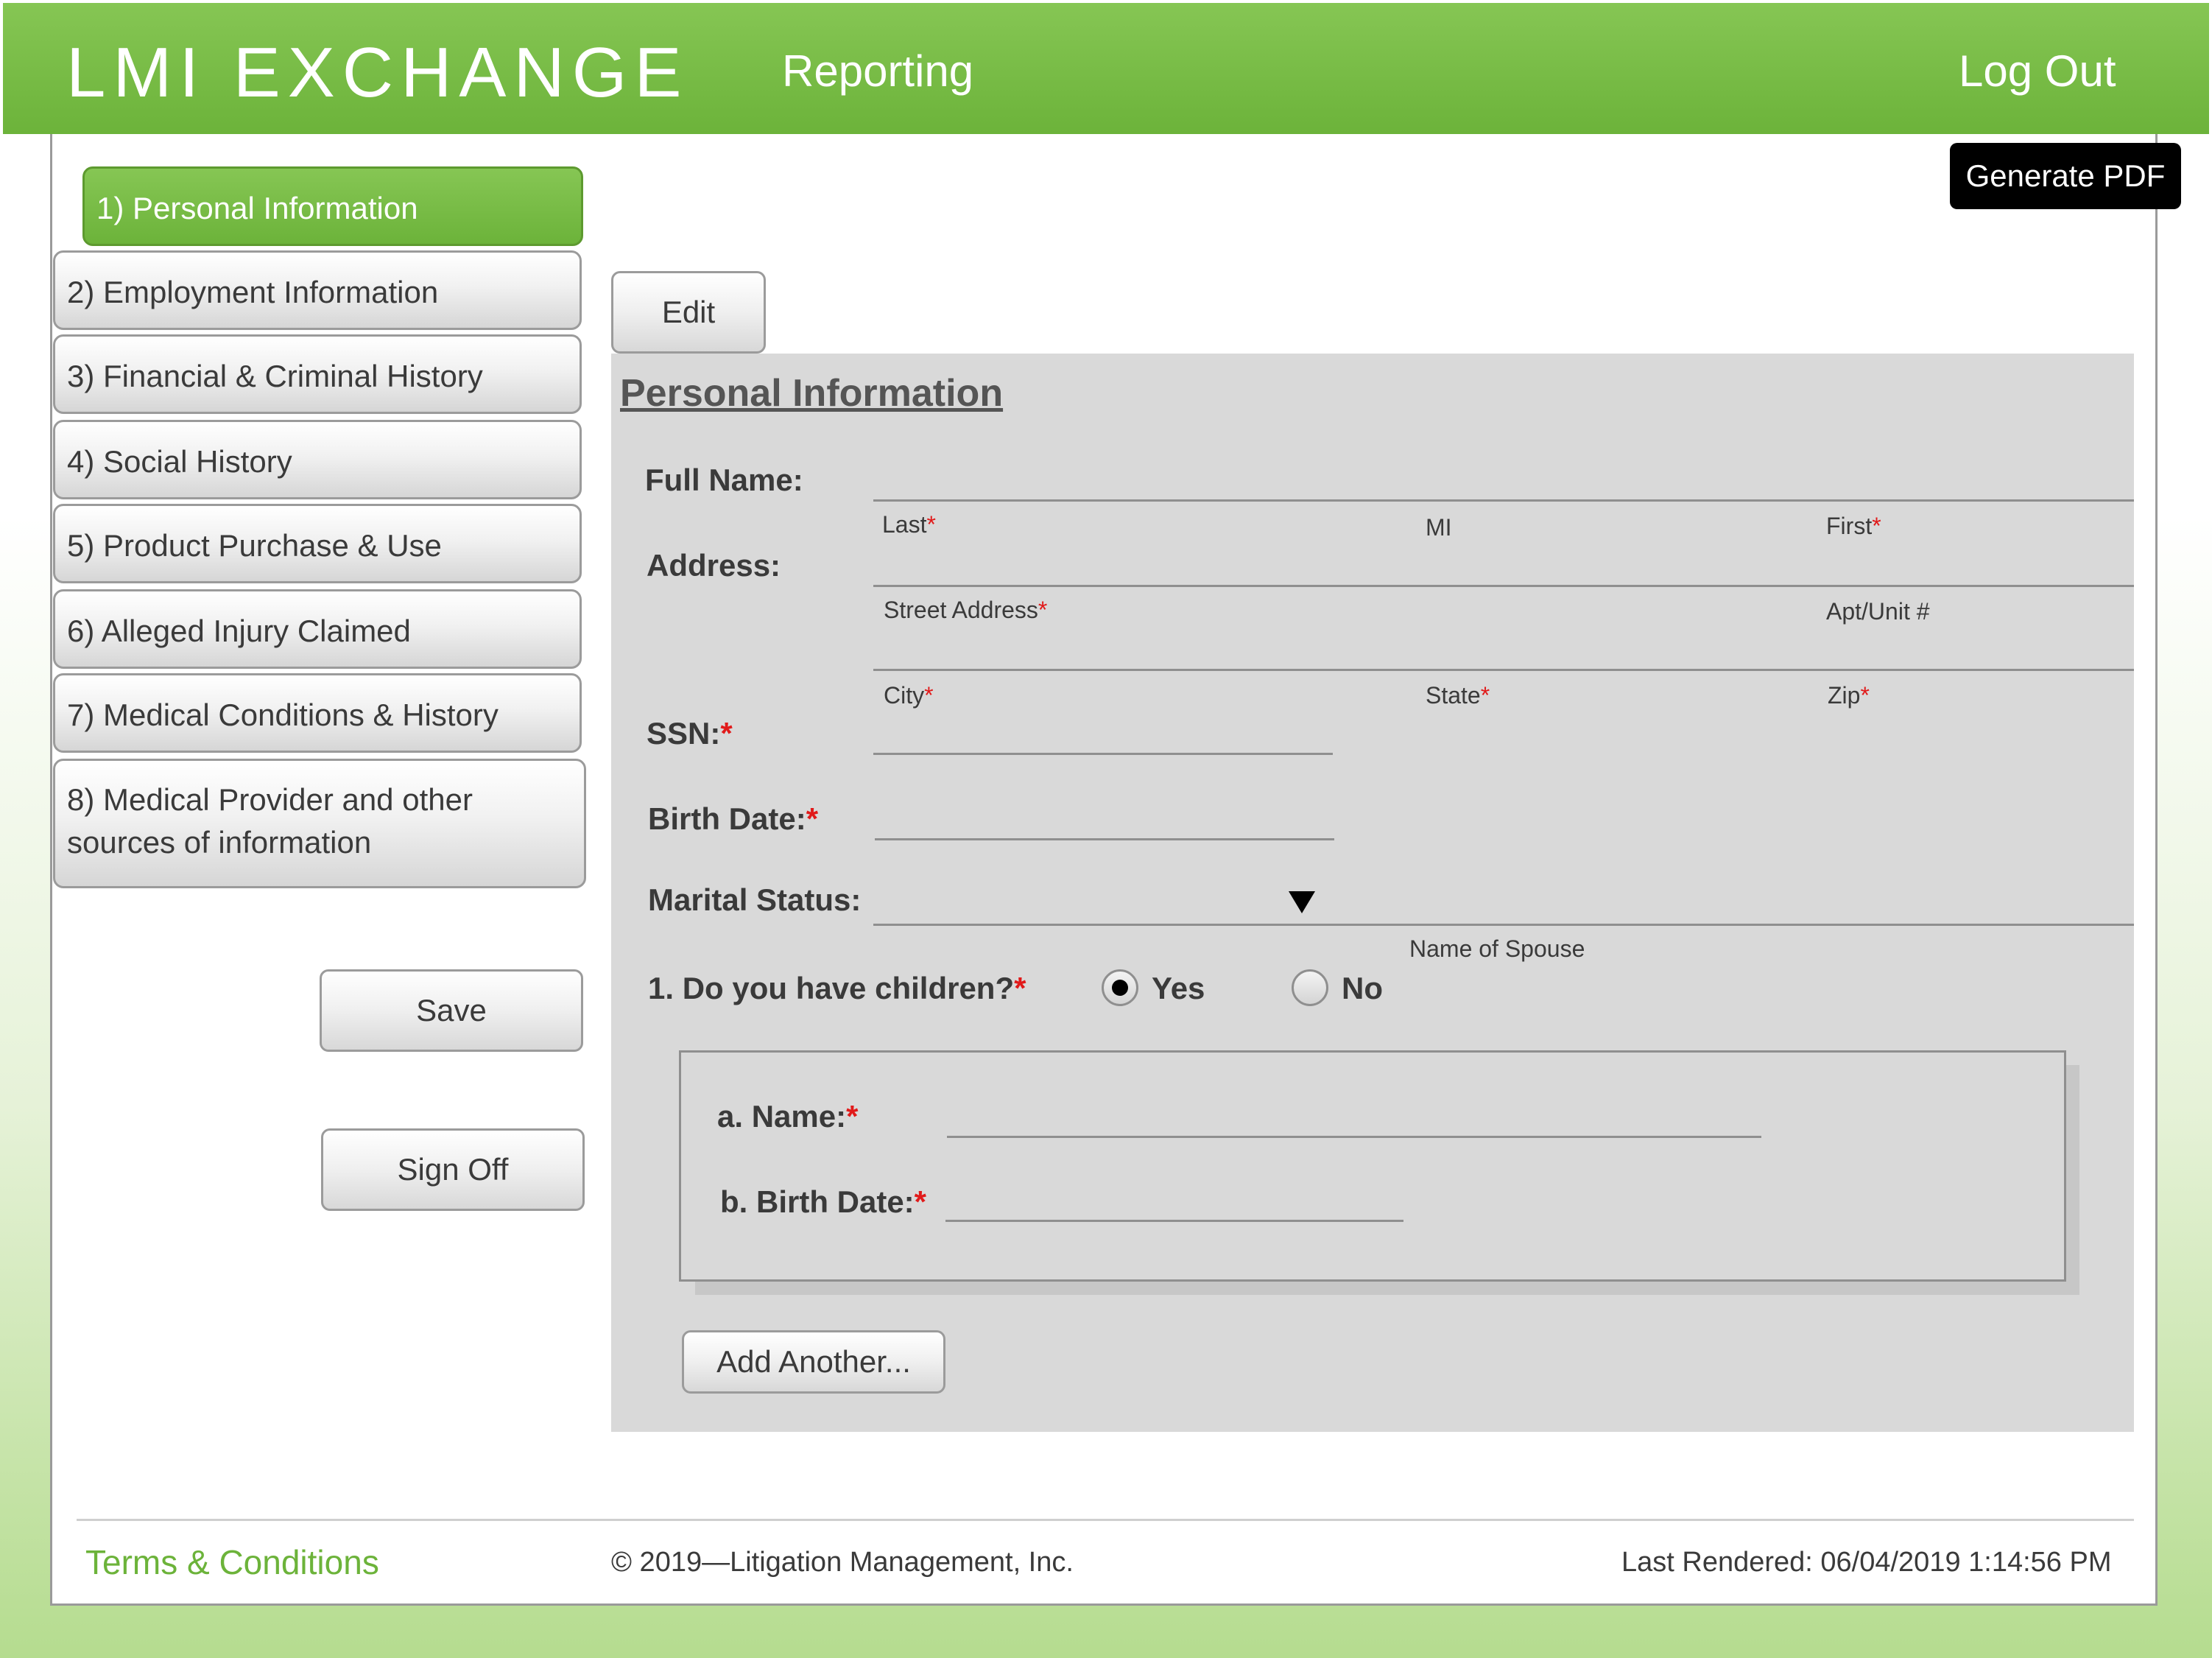 This screenshot has height=1658, width=2212. Describe the element at coordinates (1302, 902) in the screenshot. I see `dropdown-arrow-icon` at that location.